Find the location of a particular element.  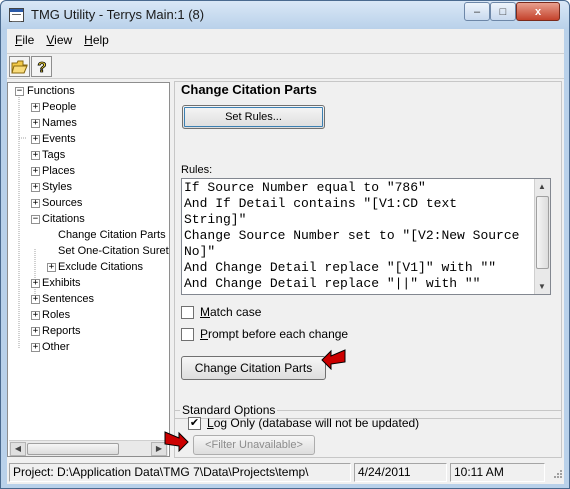

scroll-down-arrow-icon: ▼ is located at coordinates (542, 286).